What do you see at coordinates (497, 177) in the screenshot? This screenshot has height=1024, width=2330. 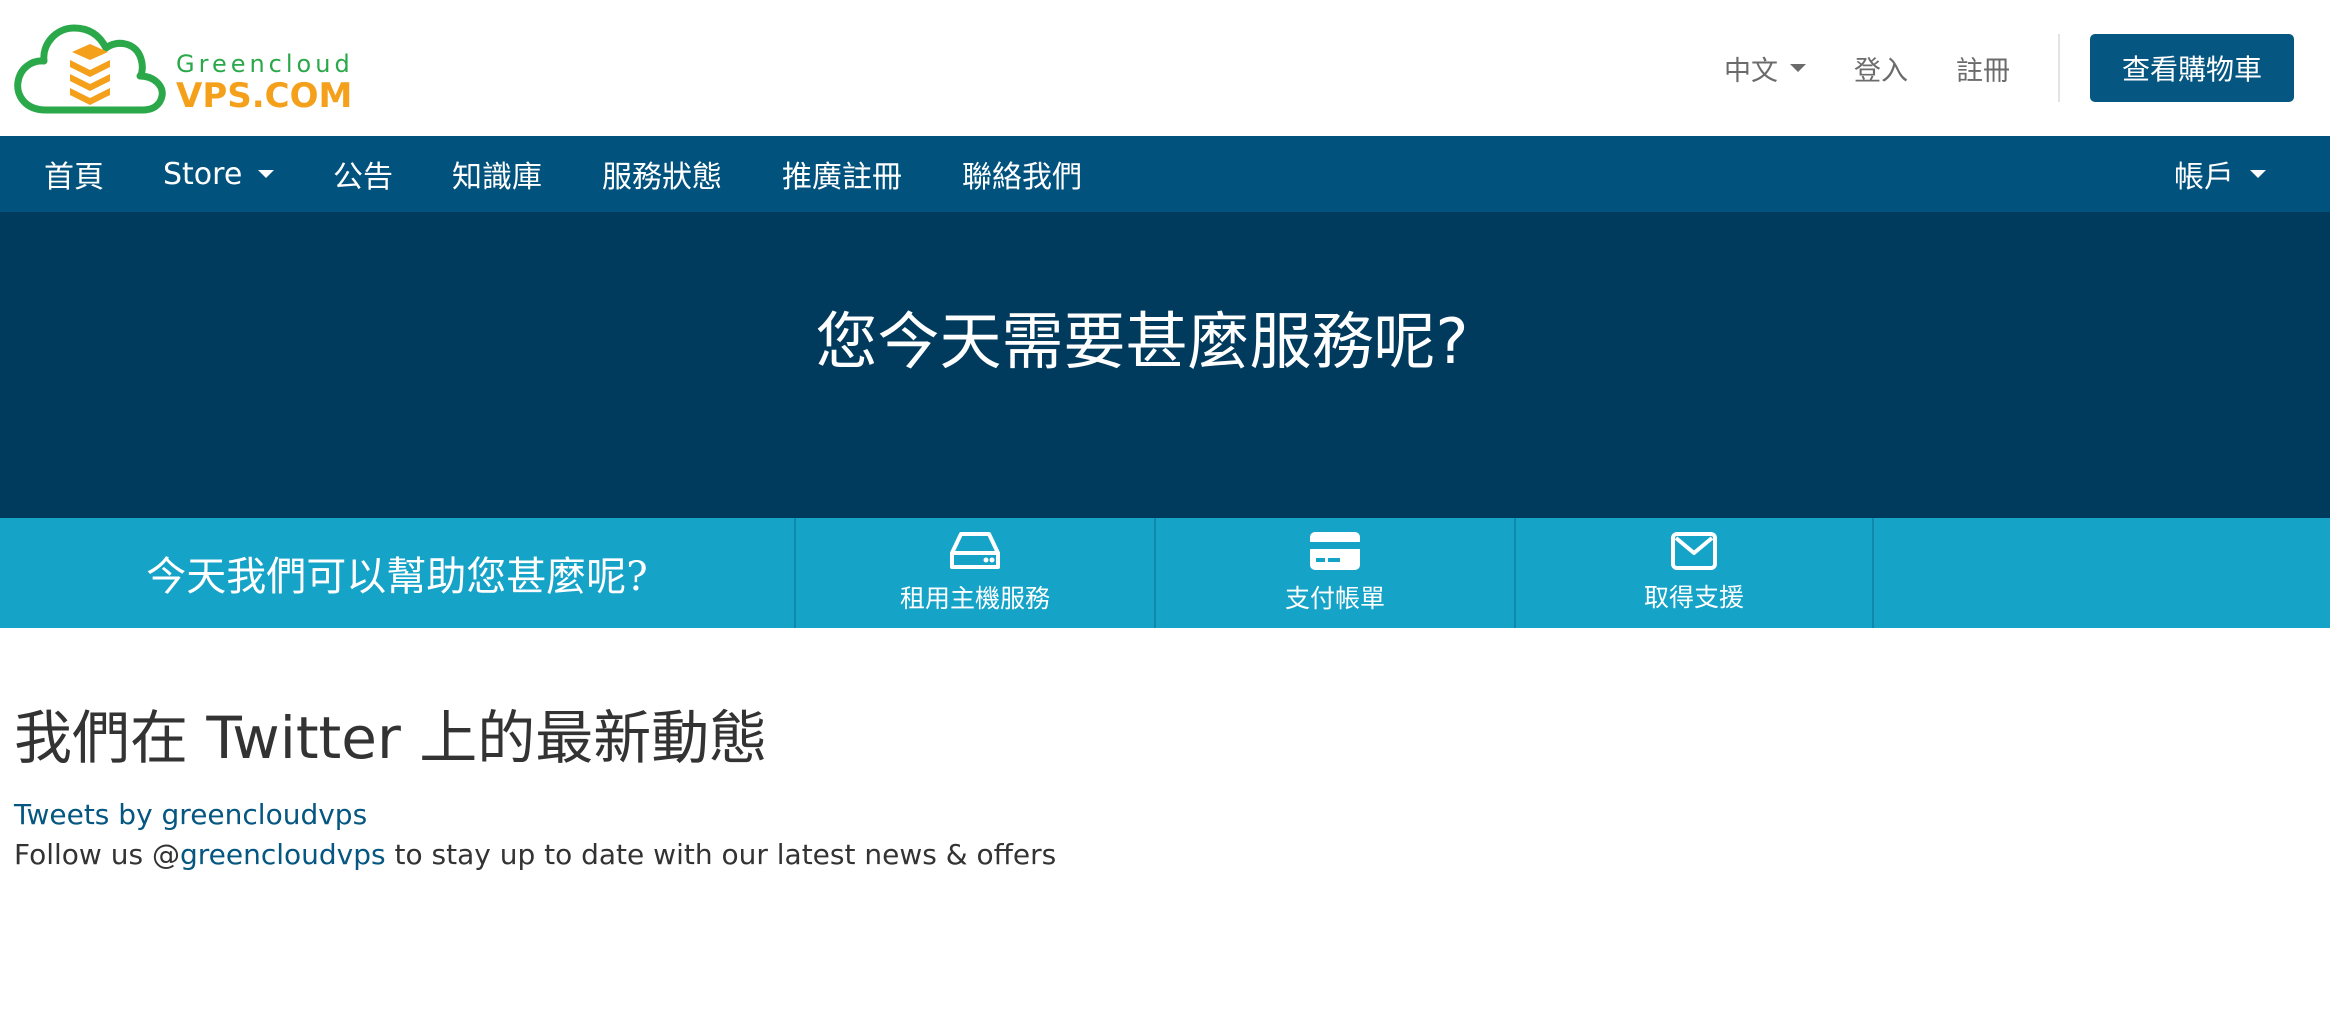 I see `nav-item-label: 知識庫` at bounding box center [497, 177].